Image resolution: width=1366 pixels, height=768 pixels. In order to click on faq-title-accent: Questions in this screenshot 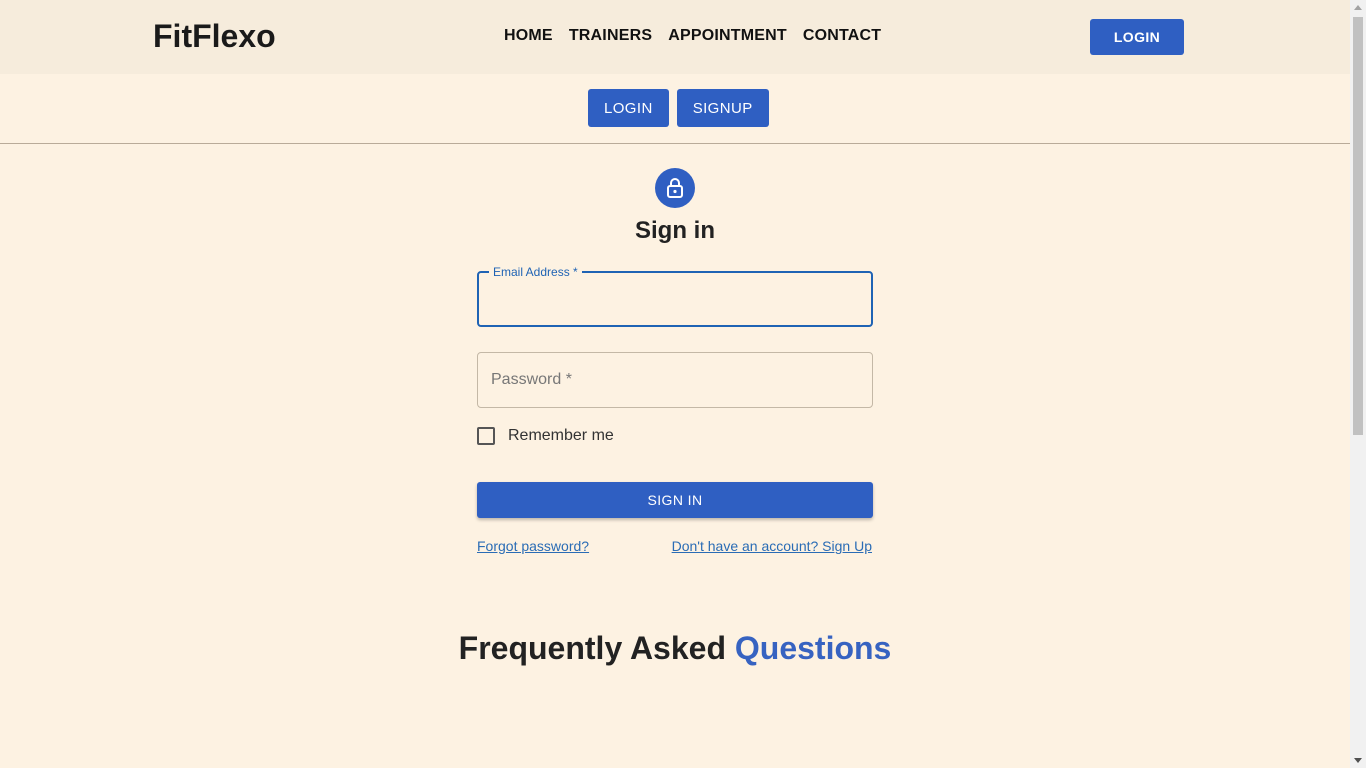, I will do `click(813, 648)`.